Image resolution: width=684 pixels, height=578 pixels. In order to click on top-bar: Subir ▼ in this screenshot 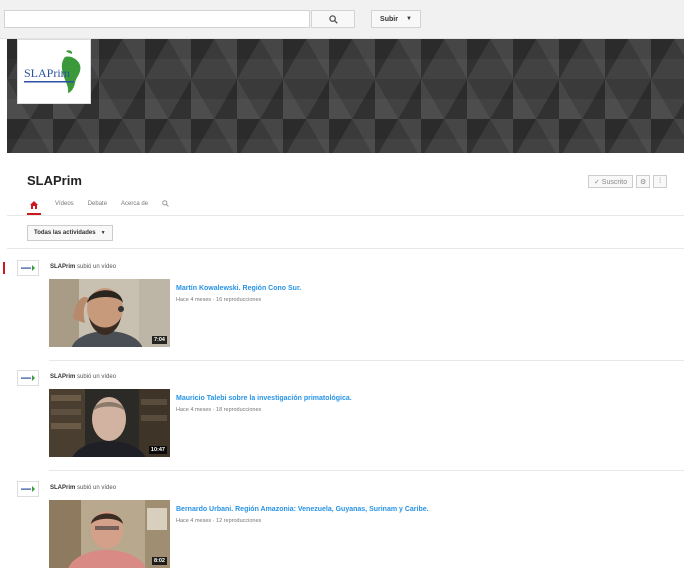, I will do `click(342, 19)`.